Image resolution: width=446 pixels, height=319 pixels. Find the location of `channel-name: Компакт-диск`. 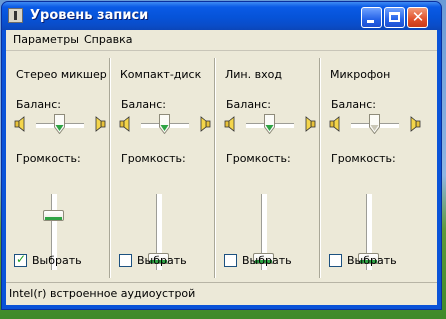

channel-name: Компакт-диск is located at coordinates (161, 74).